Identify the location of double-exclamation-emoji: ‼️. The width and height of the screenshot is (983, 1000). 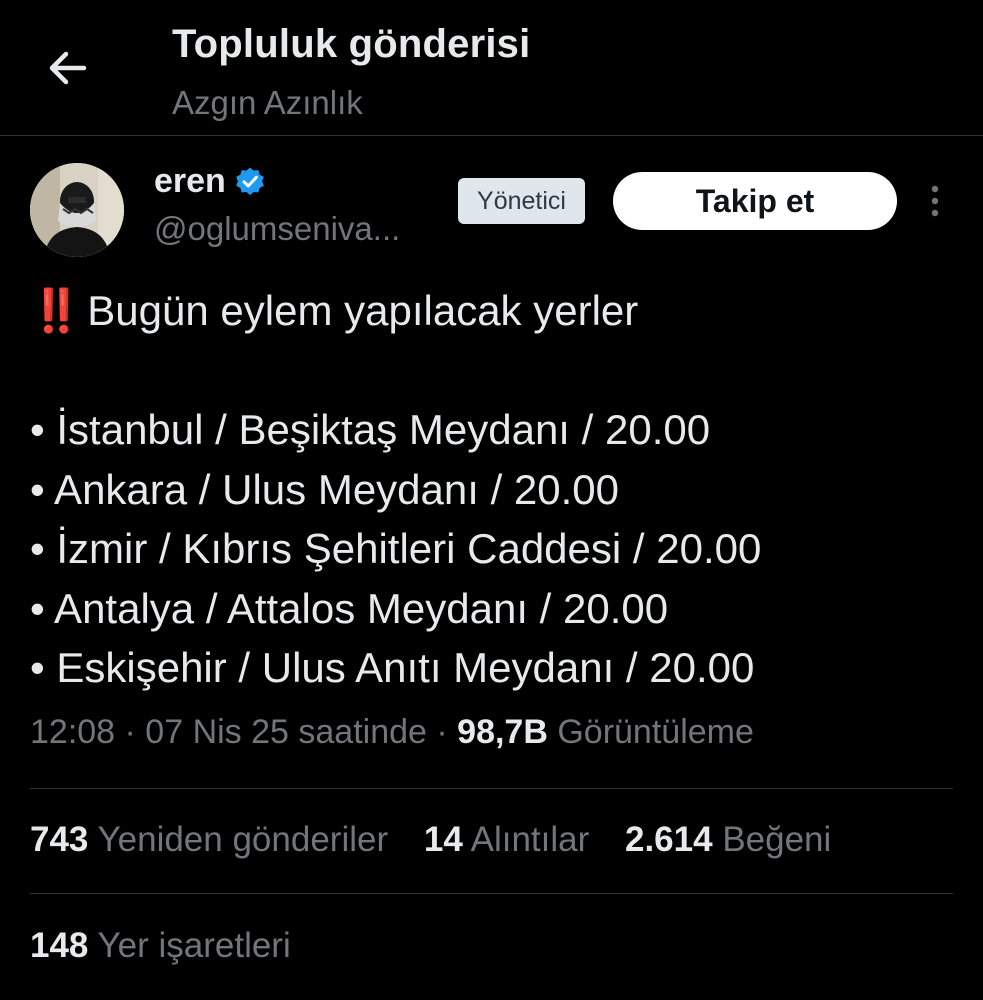
(56, 310).